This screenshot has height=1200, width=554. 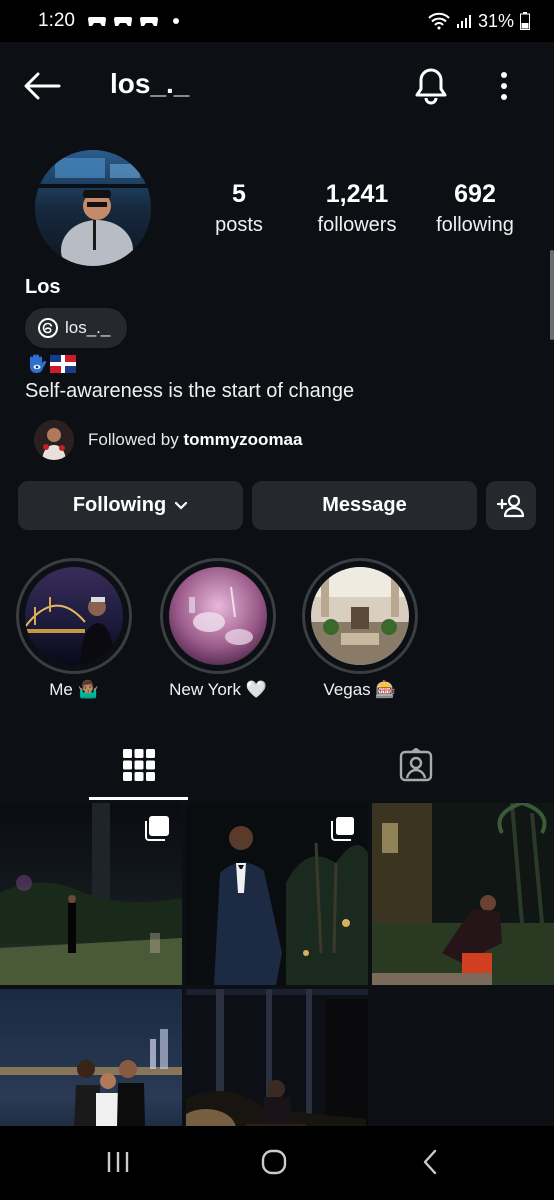 What do you see at coordinates (495, 20) in the screenshot?
I see `battery-percent: 31%` at bounding box center [495, 20].